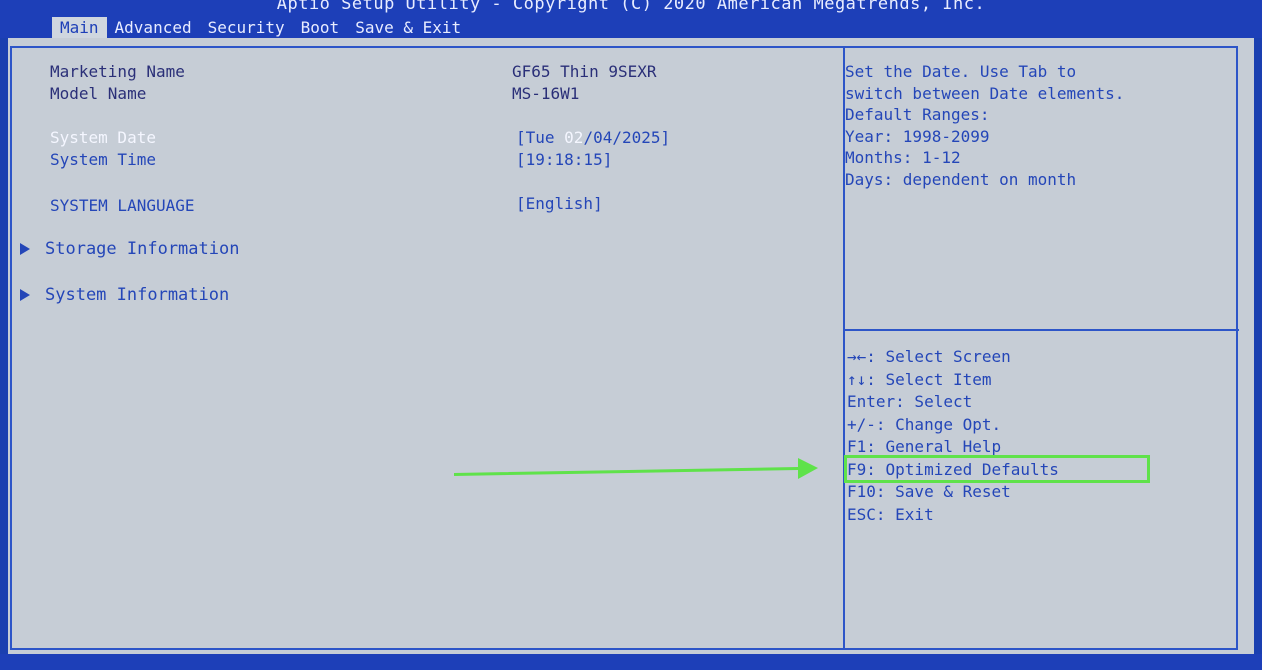  What do you see at coordinates (153, 27) in the screenshot?
I see `tab-advanced: Advanced` at bounding box center [153, 27].